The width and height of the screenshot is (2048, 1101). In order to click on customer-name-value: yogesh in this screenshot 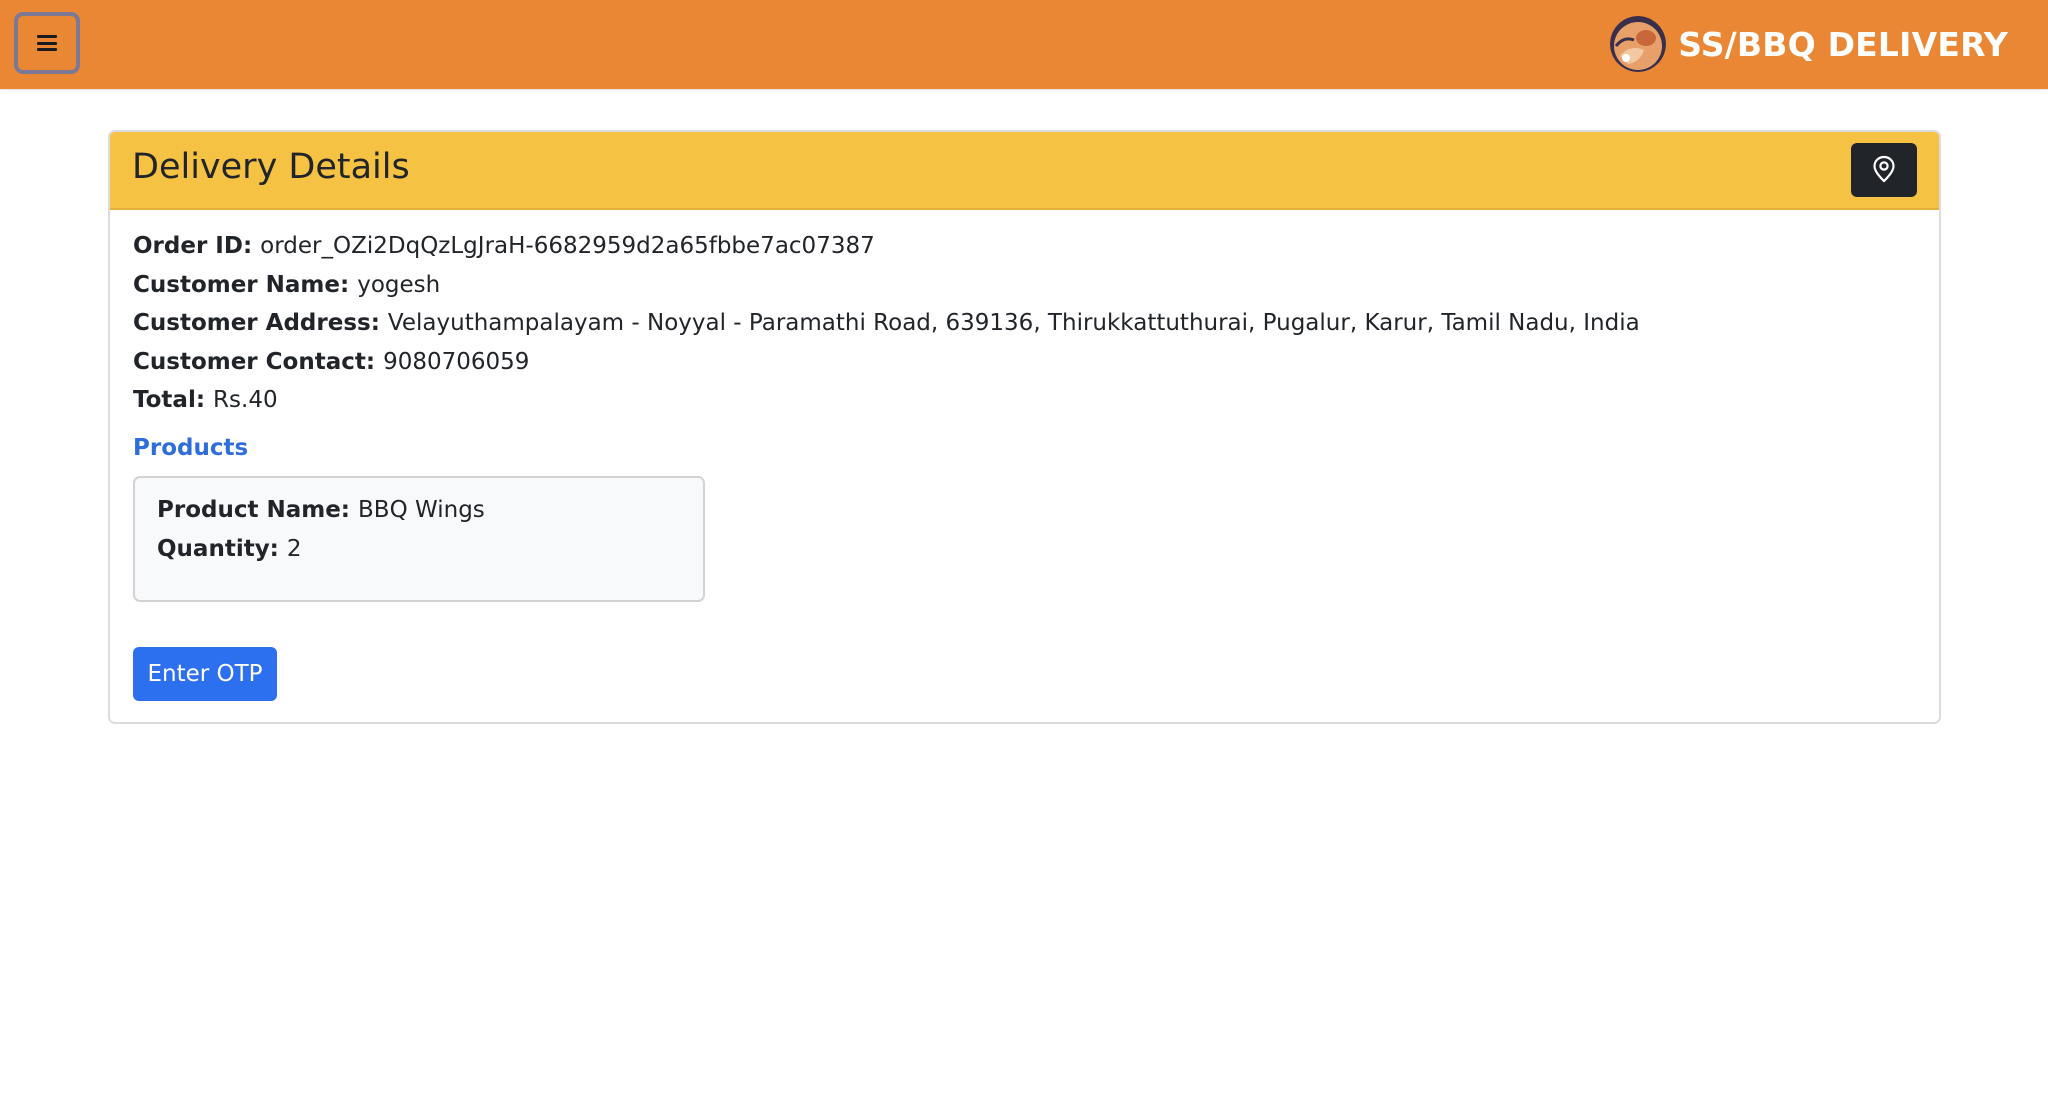, I will do `click(399, 285)`.